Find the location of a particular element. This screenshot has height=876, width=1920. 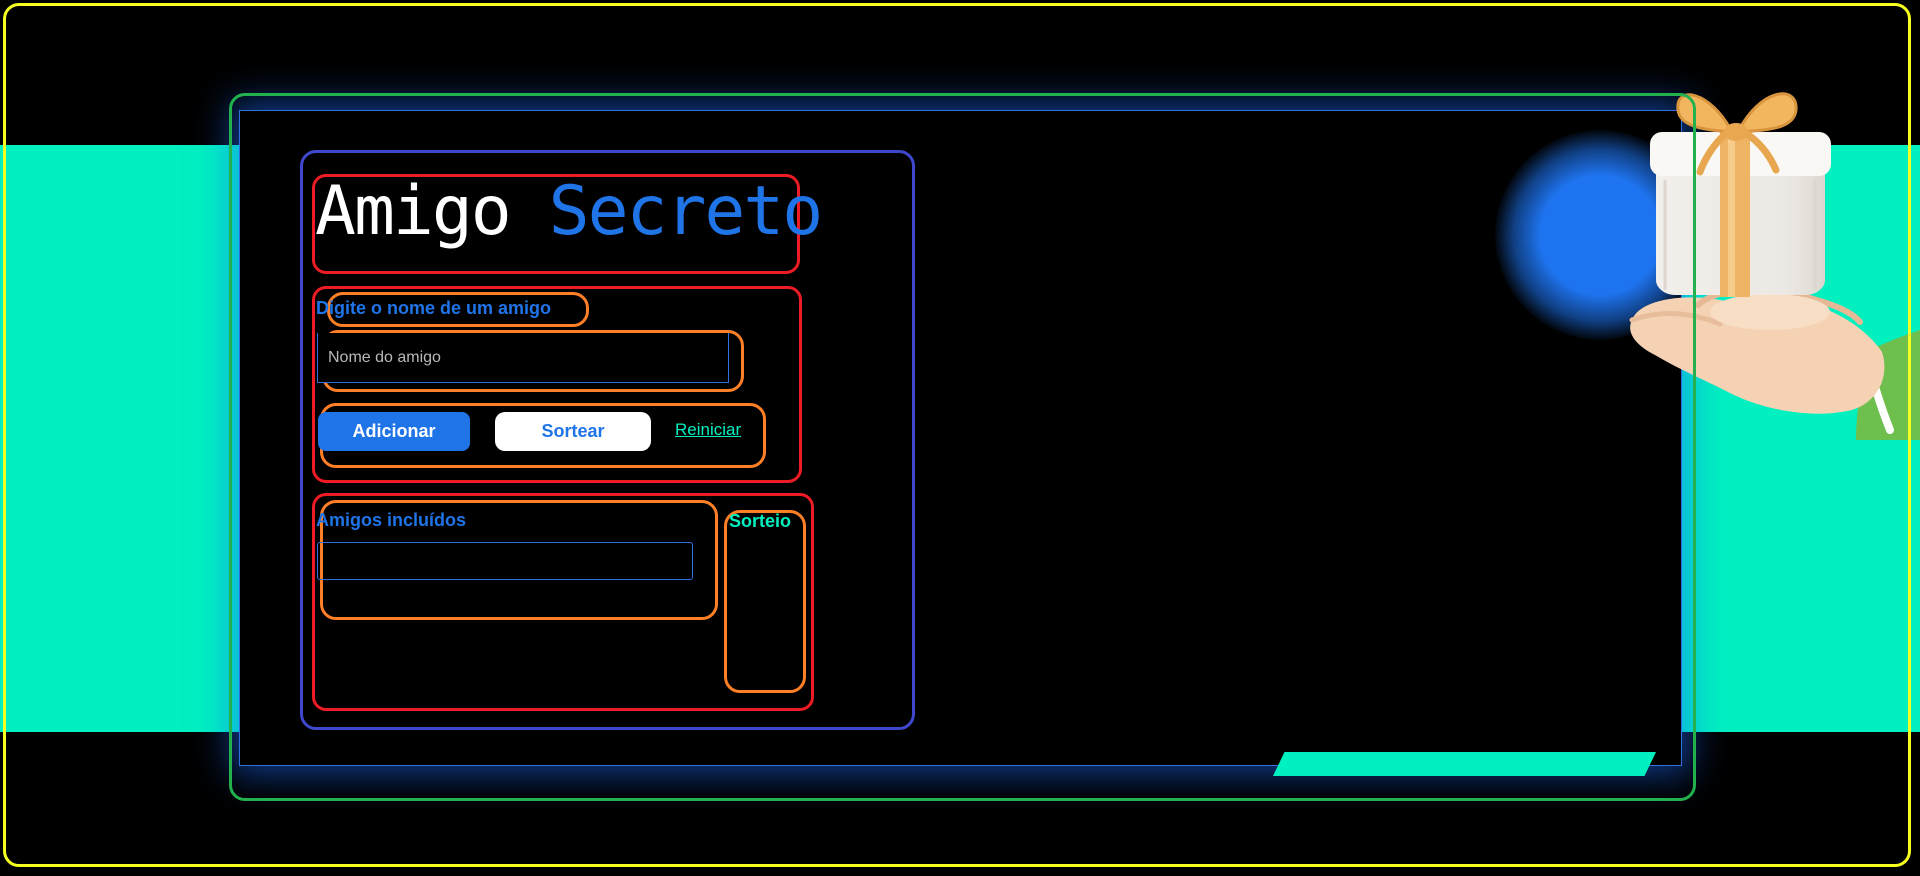

friend-name-input is located at coordinates (523, 358).